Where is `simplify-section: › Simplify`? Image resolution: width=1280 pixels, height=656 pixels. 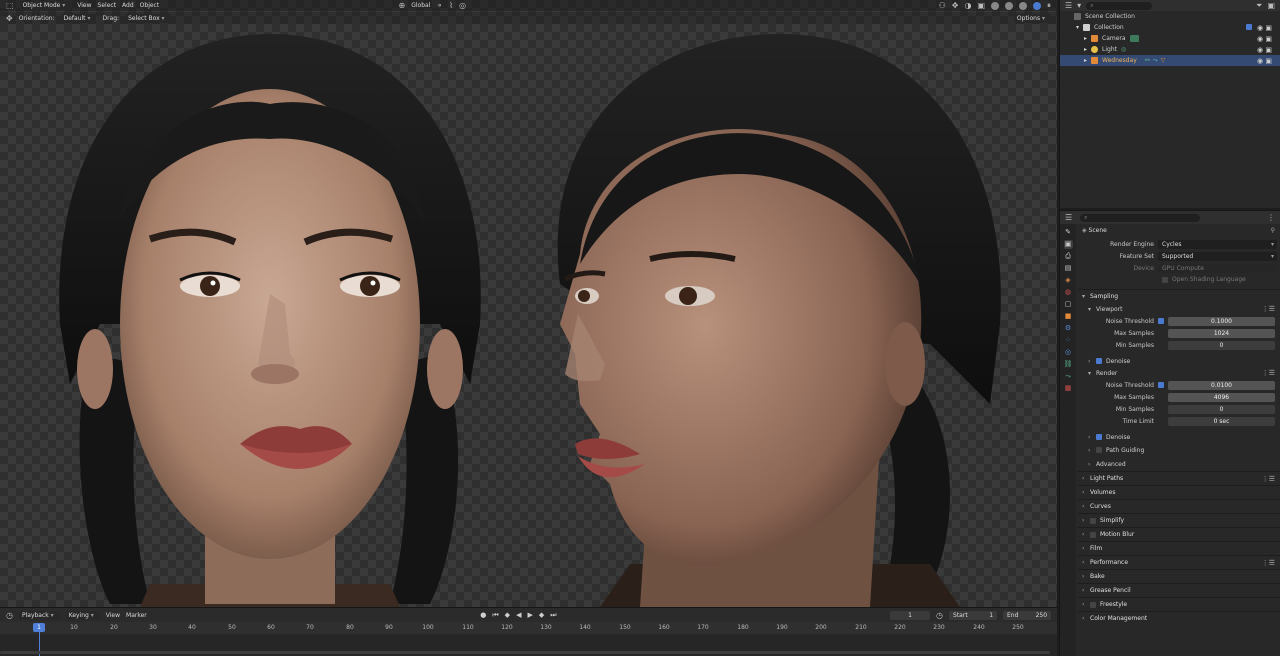
simplify-section: › Simplify is located at coordinates (1179, 520).